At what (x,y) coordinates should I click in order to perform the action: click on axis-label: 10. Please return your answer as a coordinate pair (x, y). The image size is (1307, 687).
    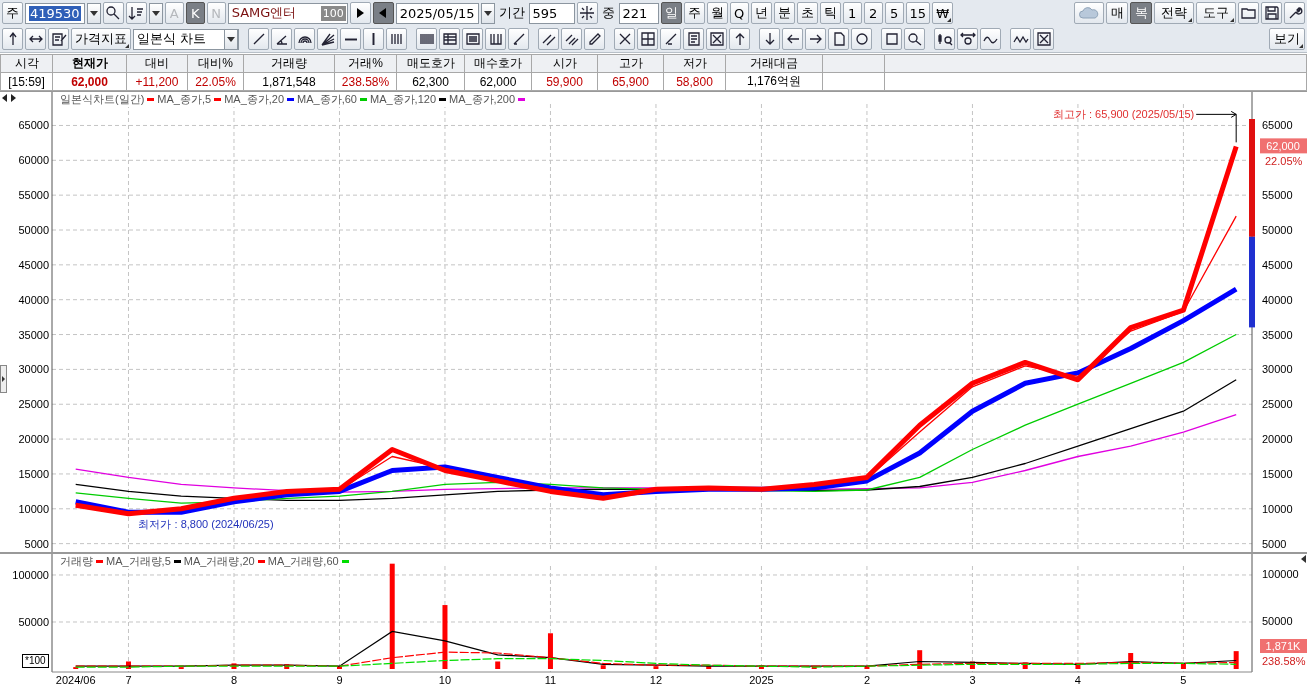
    Looking at the image, I should click on (445, 680).